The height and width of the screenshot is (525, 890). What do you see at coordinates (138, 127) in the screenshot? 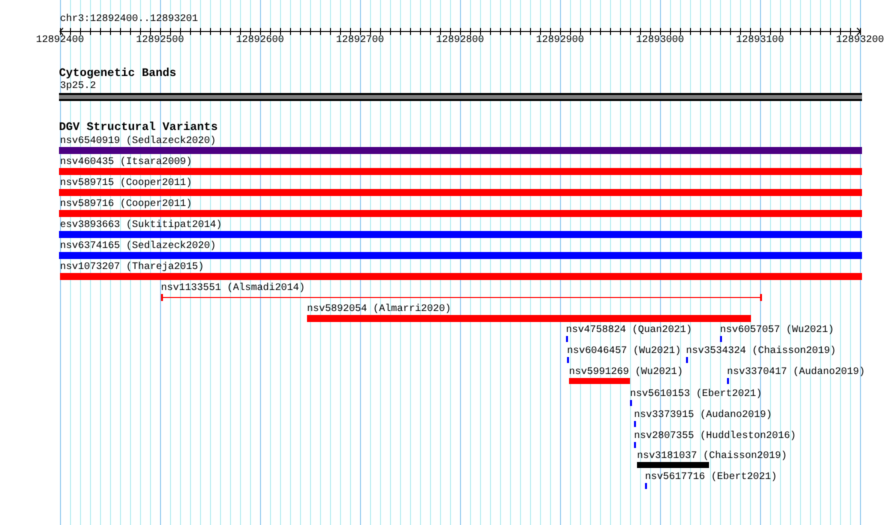
I see `track-title: DGV Structural Variants` at bounding box center [138, 127].